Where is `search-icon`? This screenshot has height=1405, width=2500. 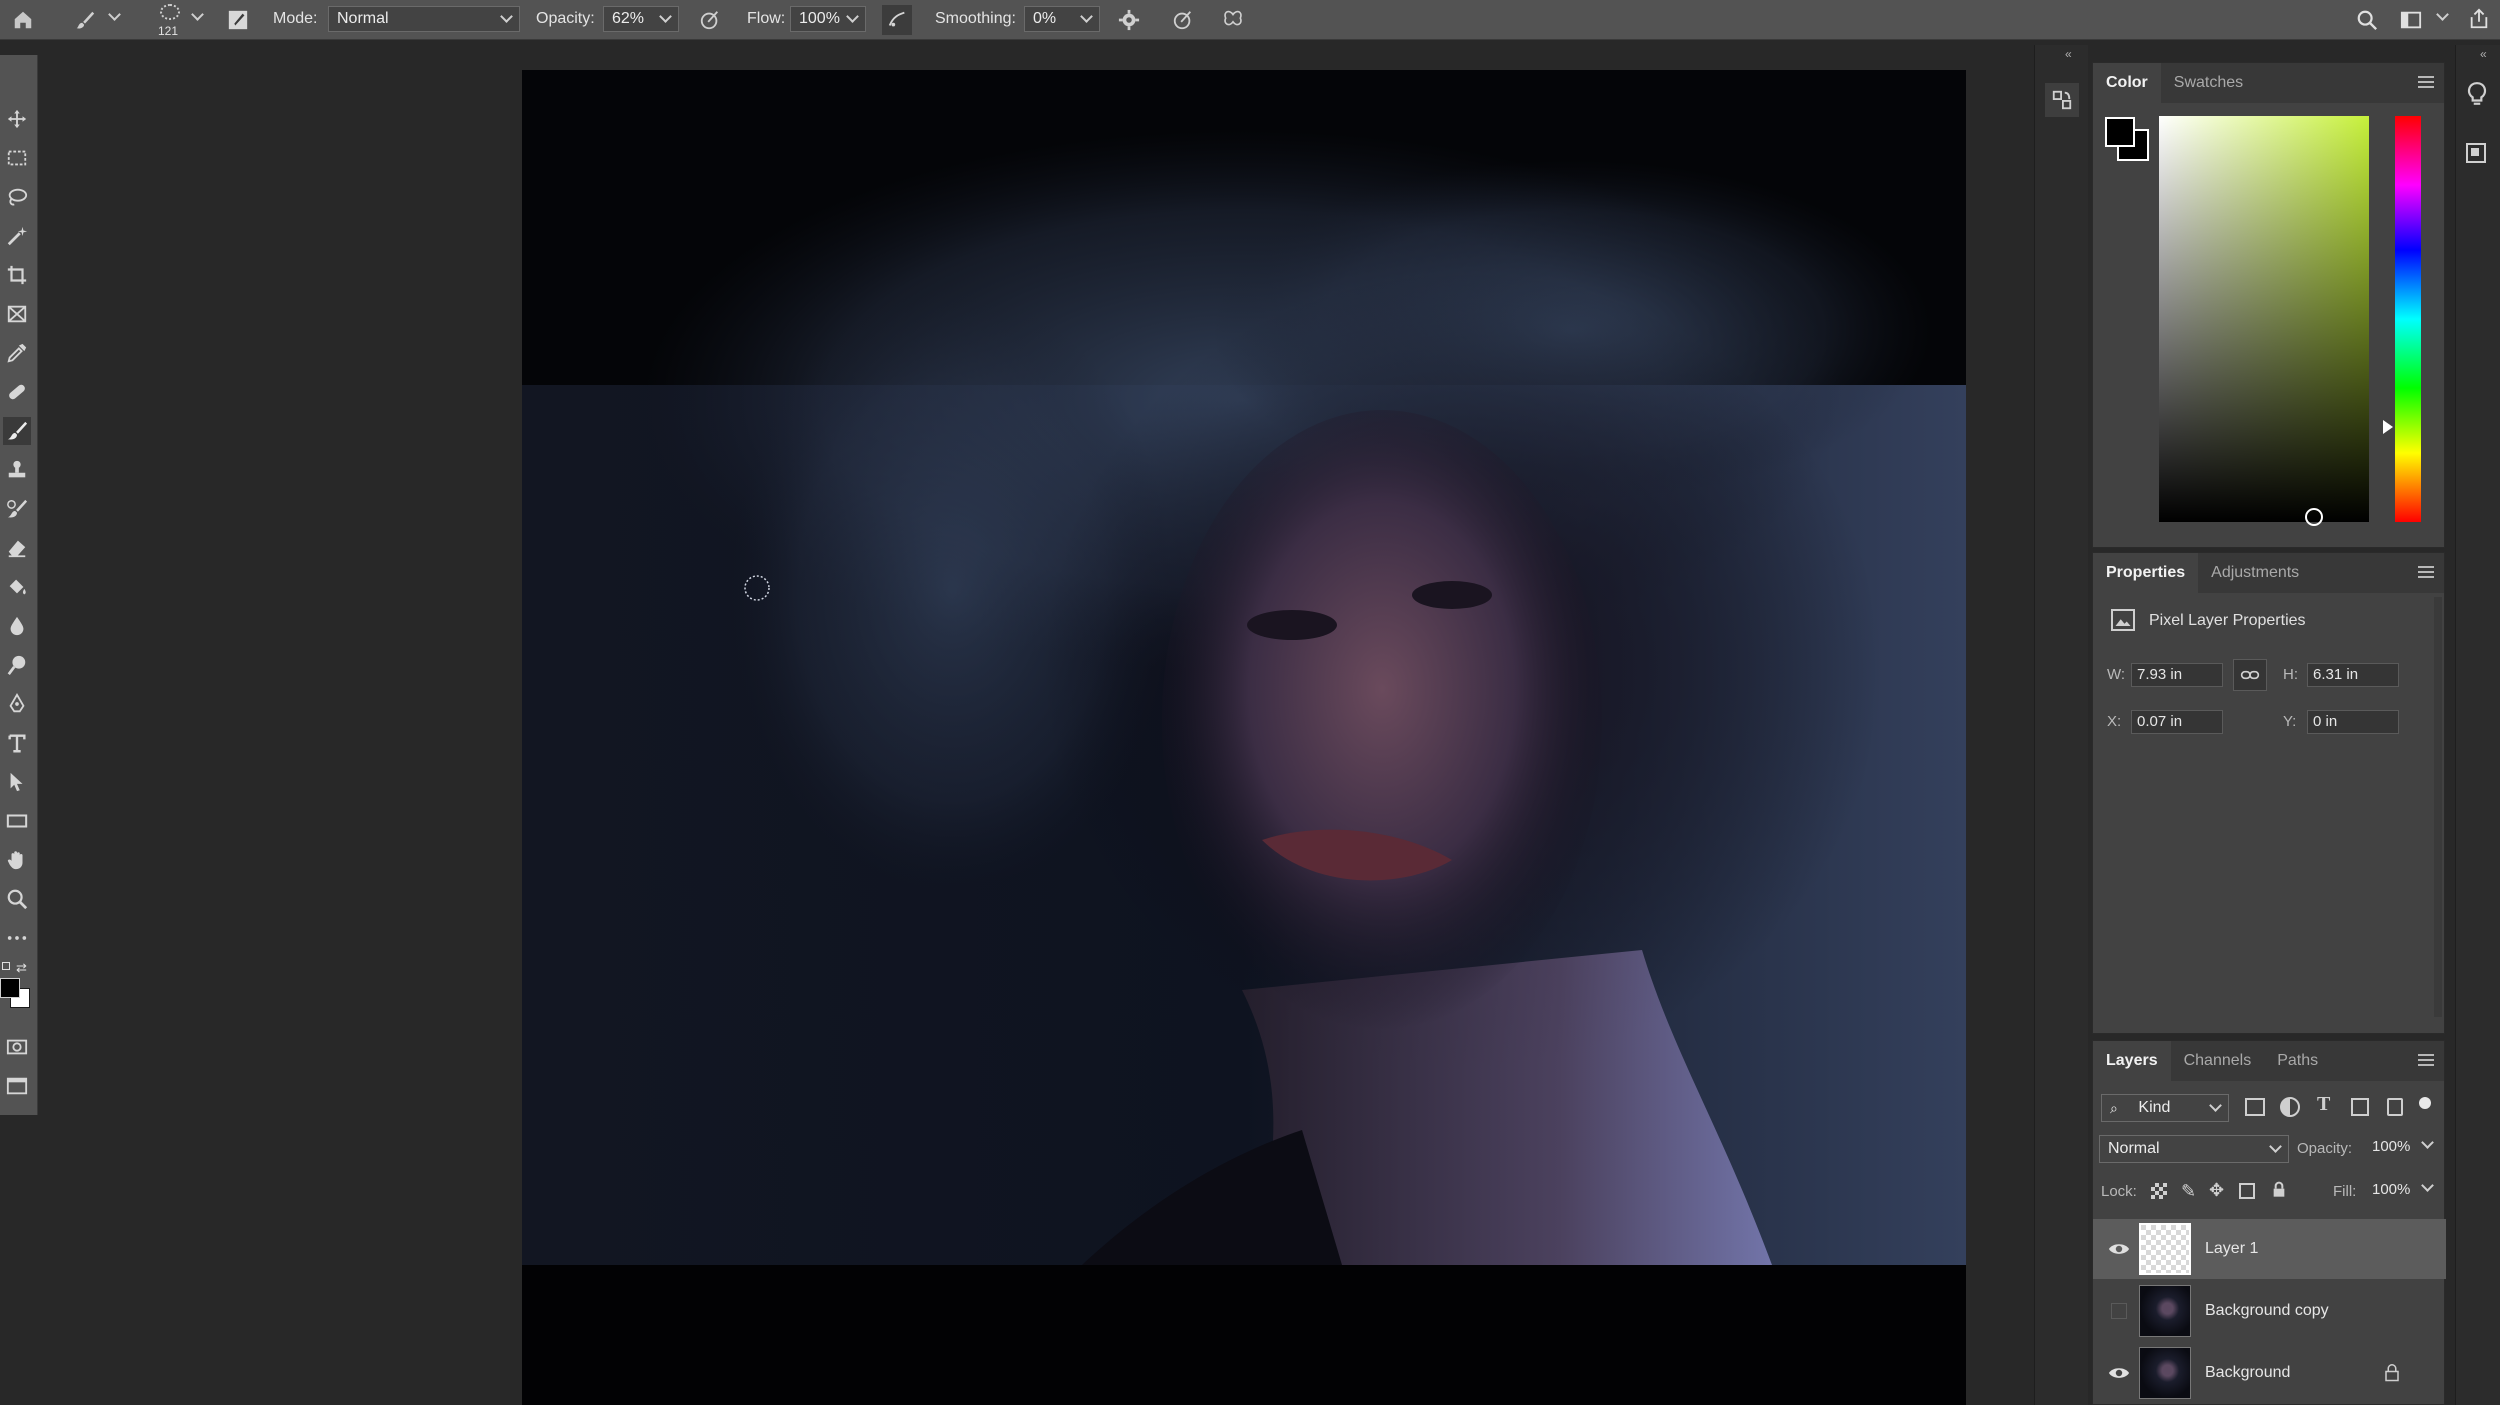
search-icon is located at coordinates (2367, 20).